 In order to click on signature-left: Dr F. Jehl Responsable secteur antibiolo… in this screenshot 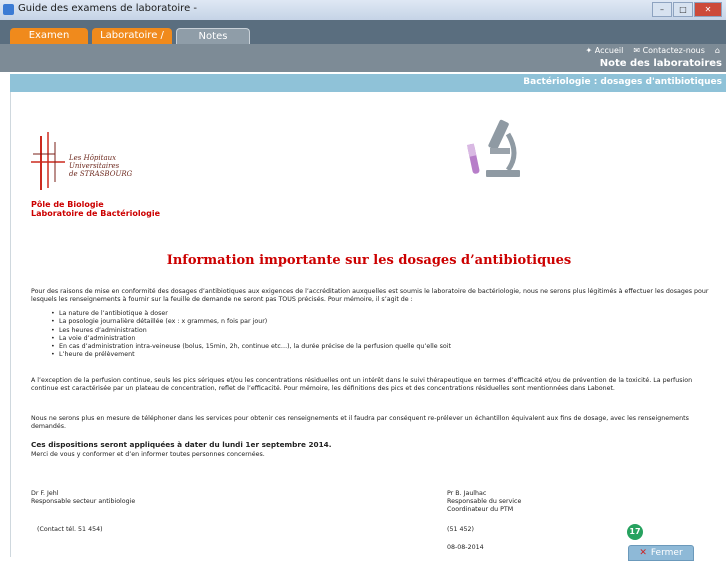, I will do `click(83, 498)`.